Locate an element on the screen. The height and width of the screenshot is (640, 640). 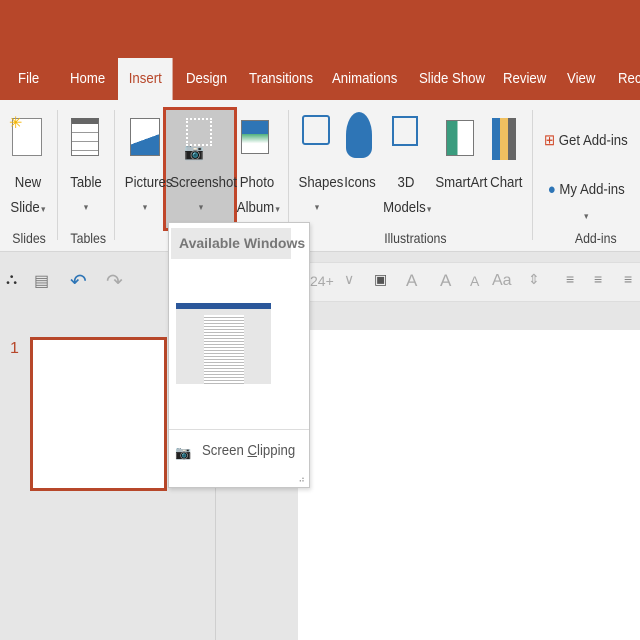
icons-icon is located at coordinates (359, 135).